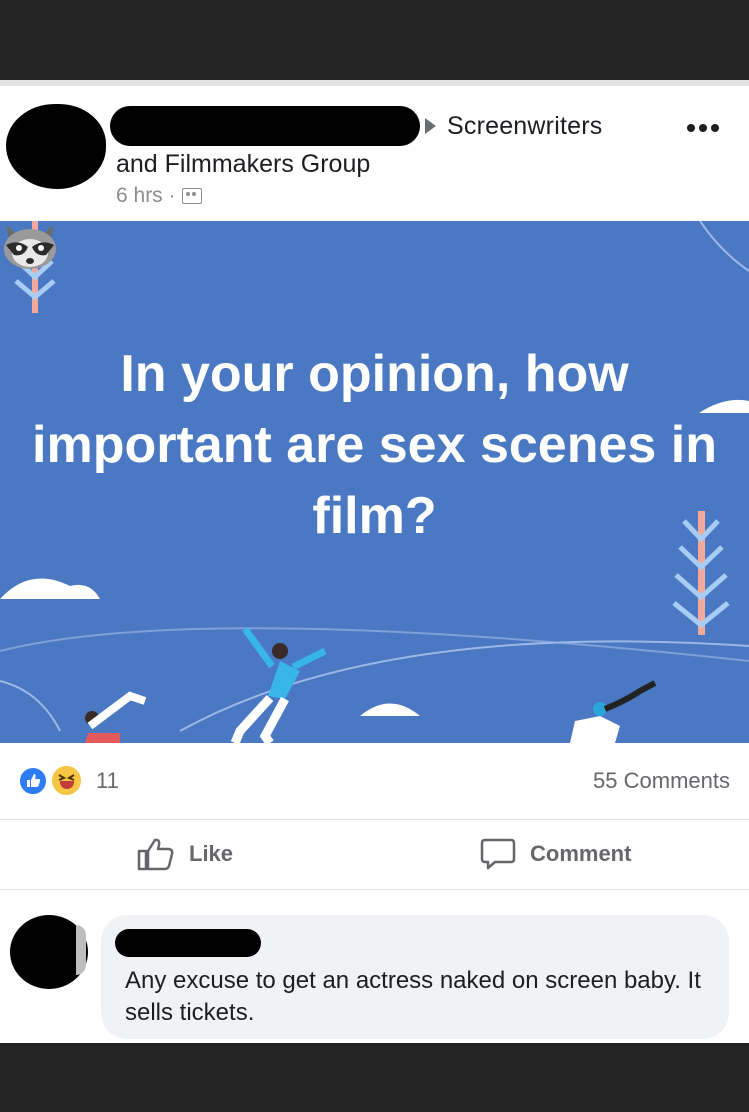 The image size is (749, 1112). What do you see at coordinates (49, 952) in the screenshot?
I see `commenter-avatar-redacted` at bounding box center [49, 952].